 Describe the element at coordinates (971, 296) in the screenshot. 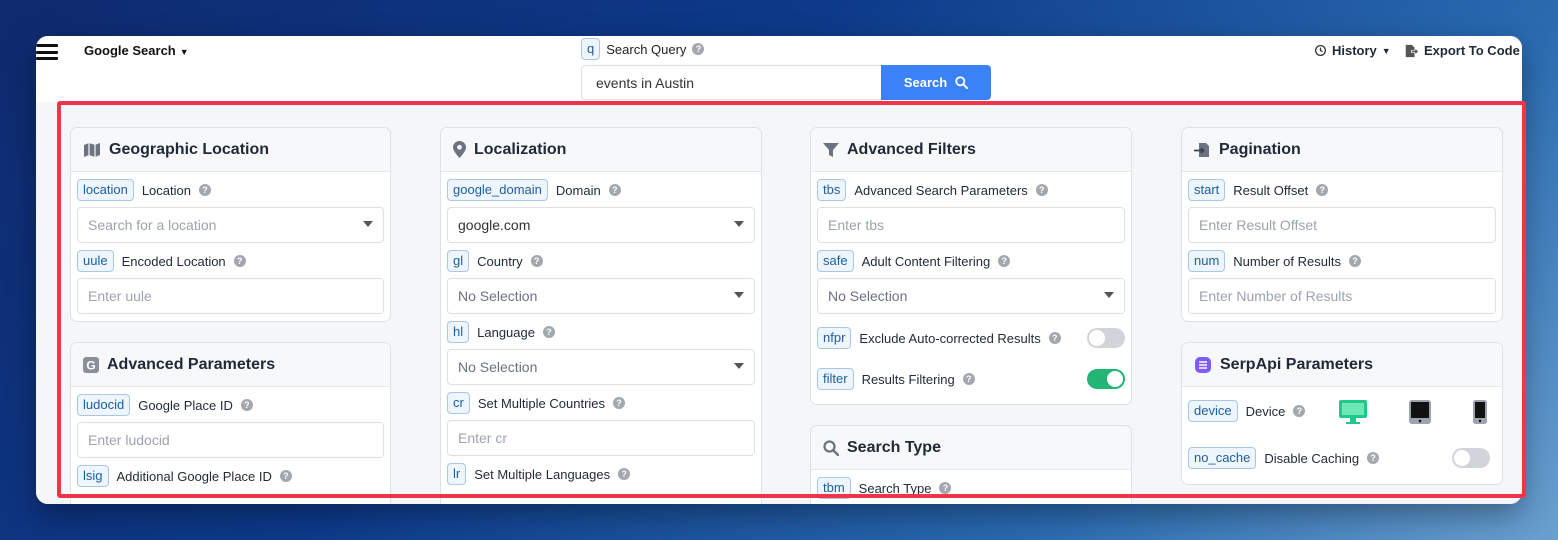

I see `safe-select: No Selection` at that location.